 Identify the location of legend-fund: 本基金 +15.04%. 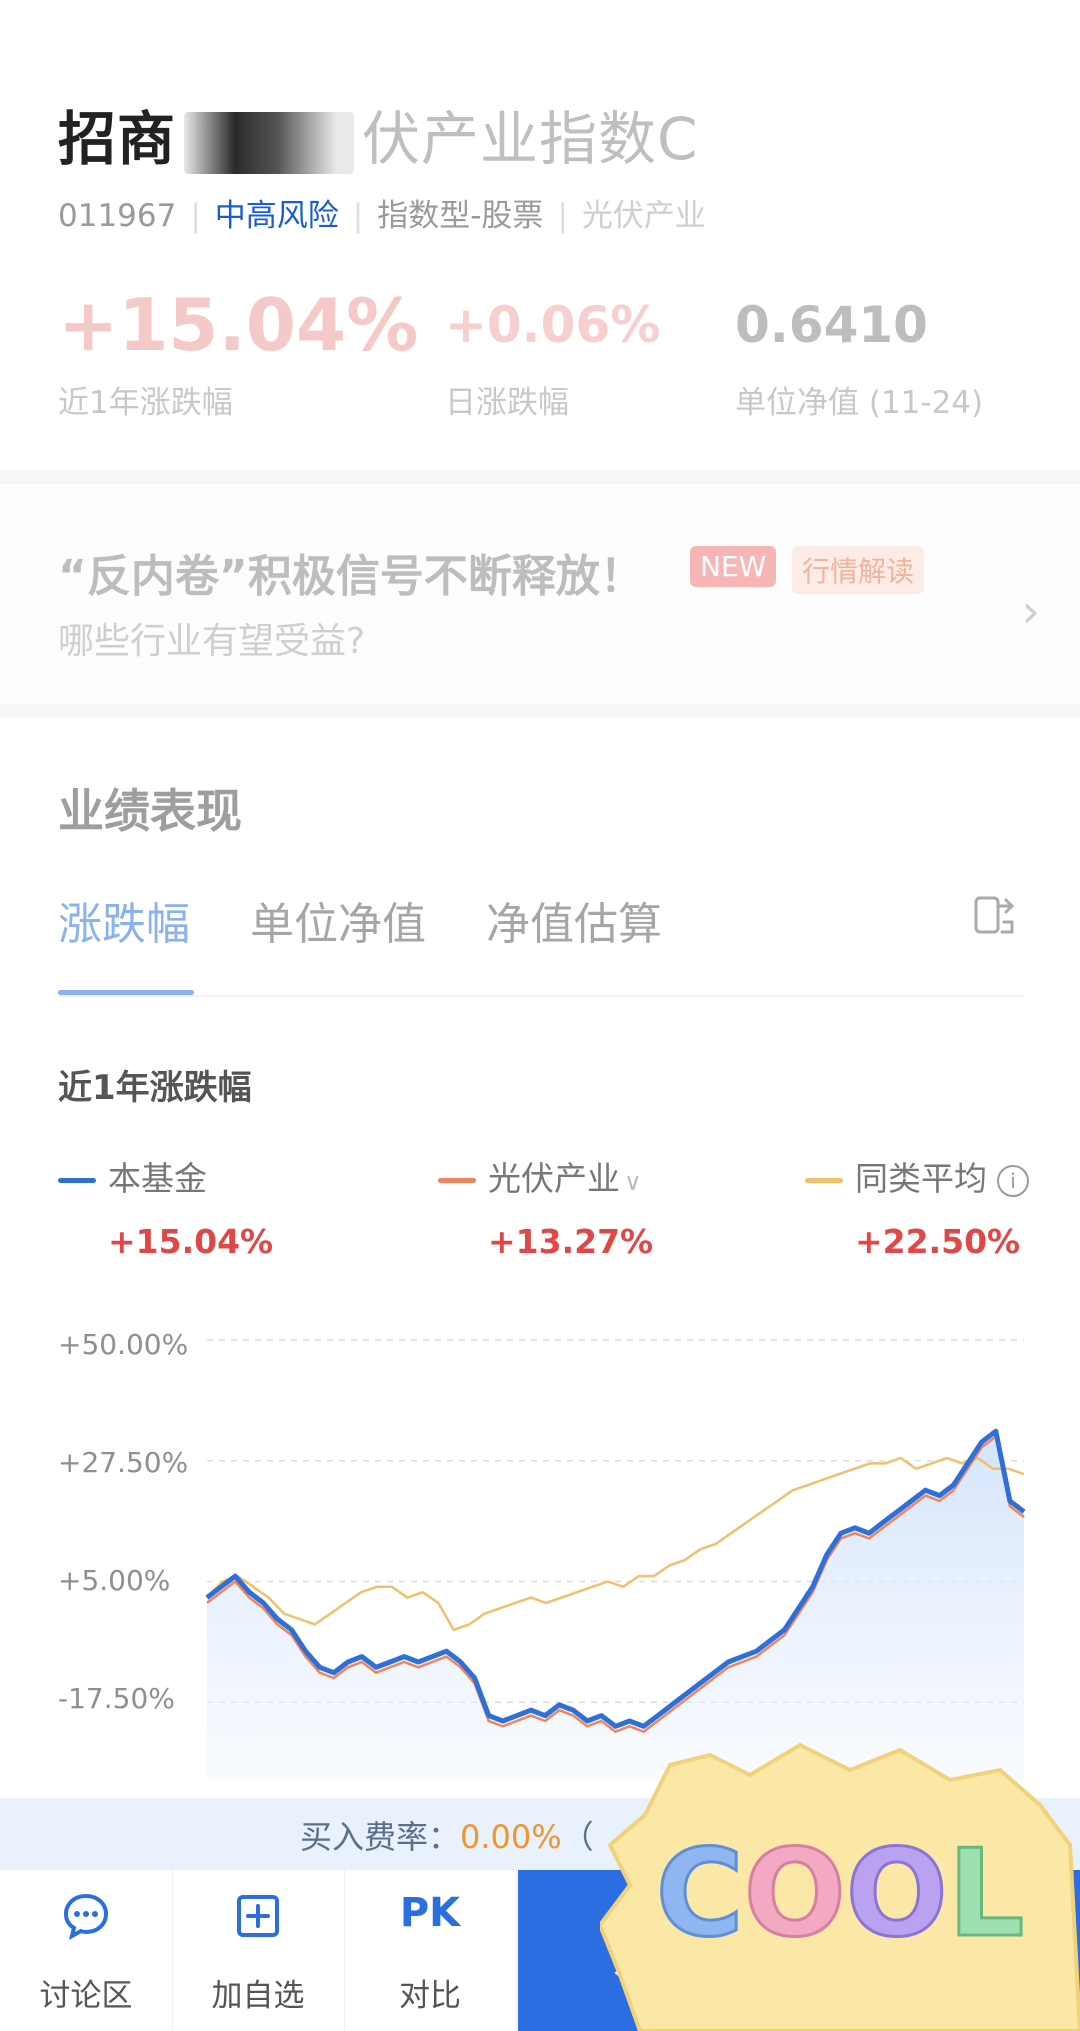
(165, 1206).